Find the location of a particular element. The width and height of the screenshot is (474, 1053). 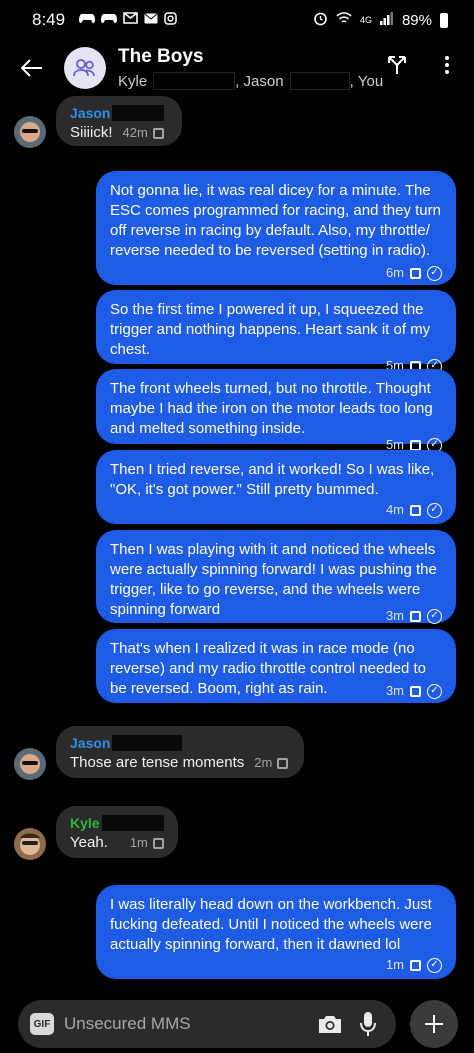

more-options-button is located at coordinates (447, 65).